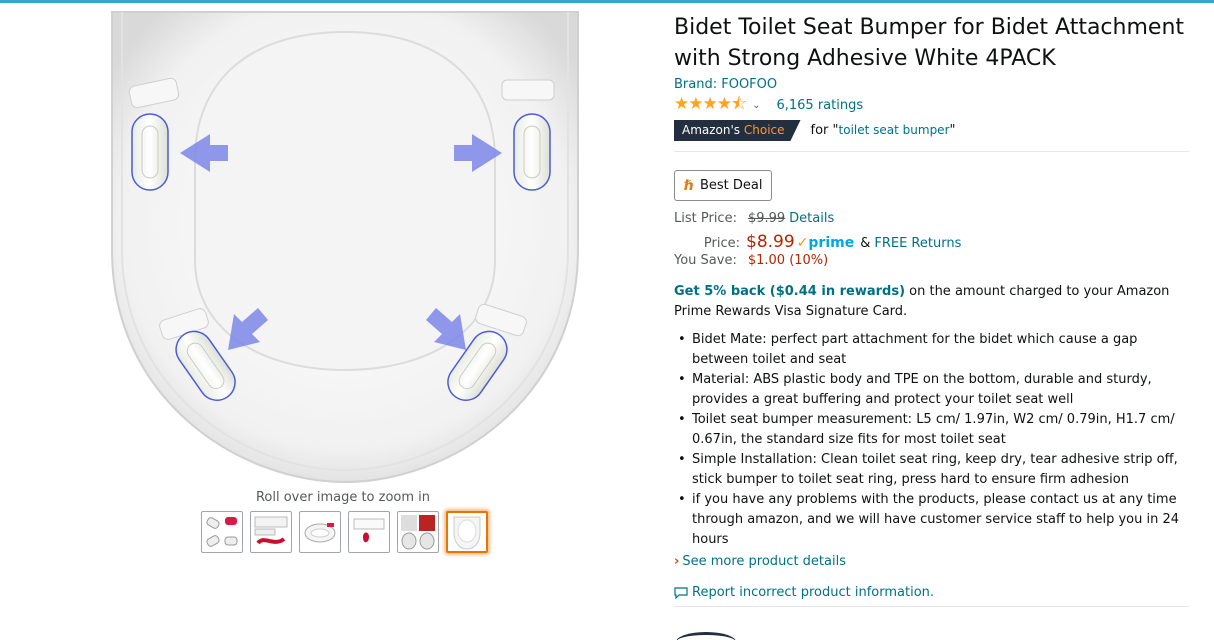 The height and width of the screenshot is (640, 1214). Describe the element at coordinates (894, 130) in the screenshot. I see `choice-keyword-link: toilet seat bumper` at that location.